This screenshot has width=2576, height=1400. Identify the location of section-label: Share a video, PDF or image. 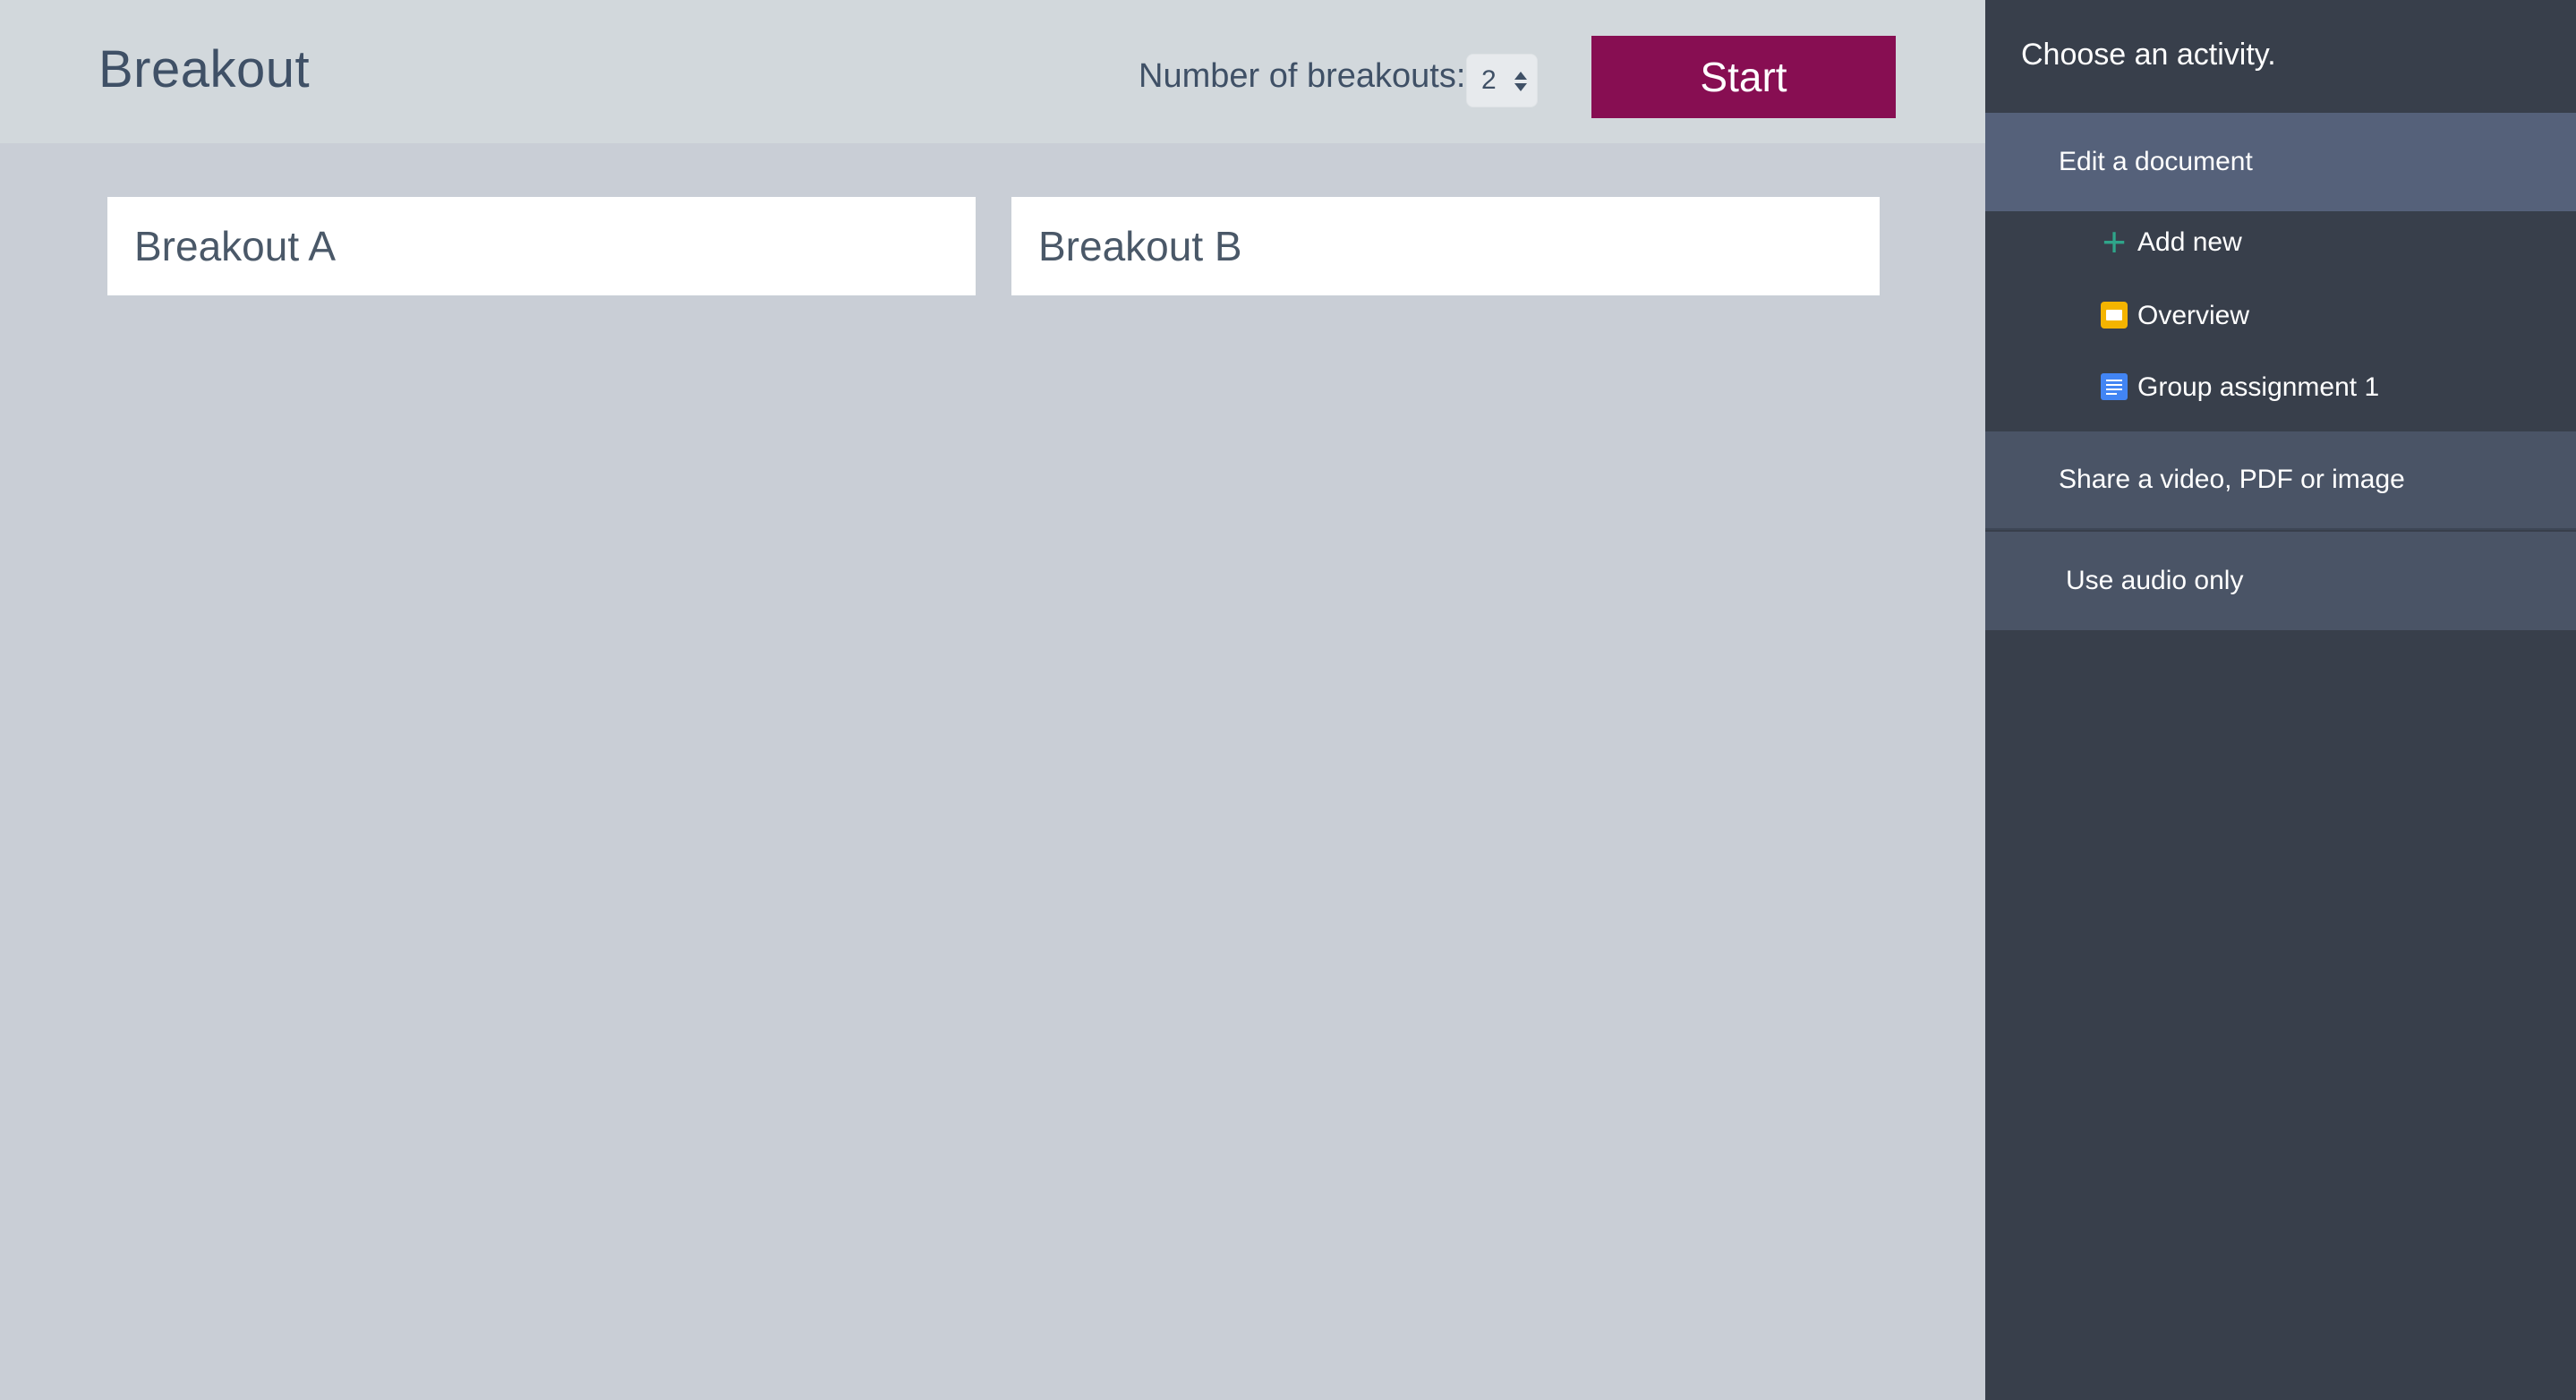
(2232, 480).